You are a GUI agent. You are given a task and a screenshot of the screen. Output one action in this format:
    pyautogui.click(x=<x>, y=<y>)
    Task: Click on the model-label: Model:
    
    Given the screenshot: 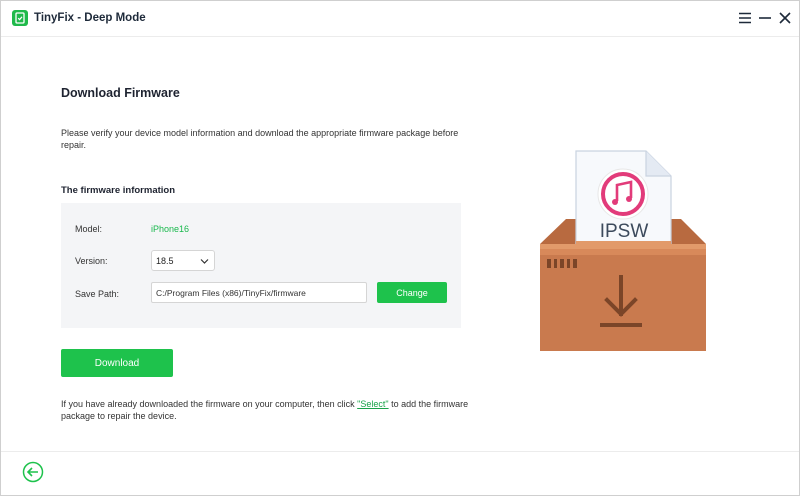 What is the action you would take?
    pyautogui.click(x=89, y=229)
    